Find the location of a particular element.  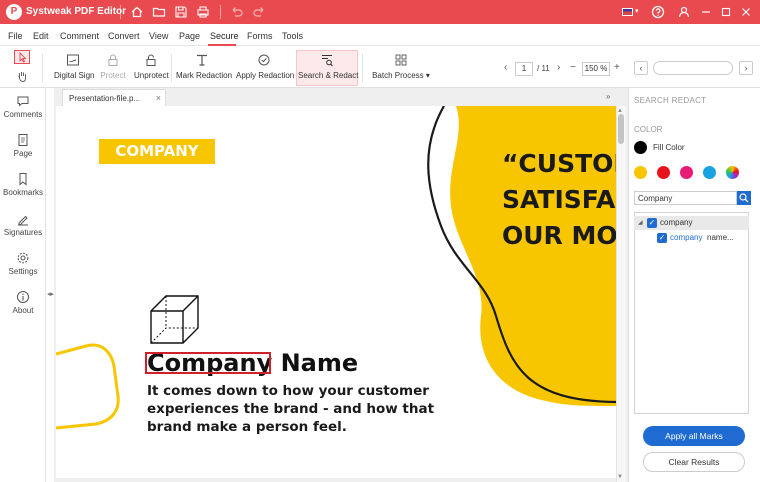

menu-secure: Secure is located at coordinates (224, 36).